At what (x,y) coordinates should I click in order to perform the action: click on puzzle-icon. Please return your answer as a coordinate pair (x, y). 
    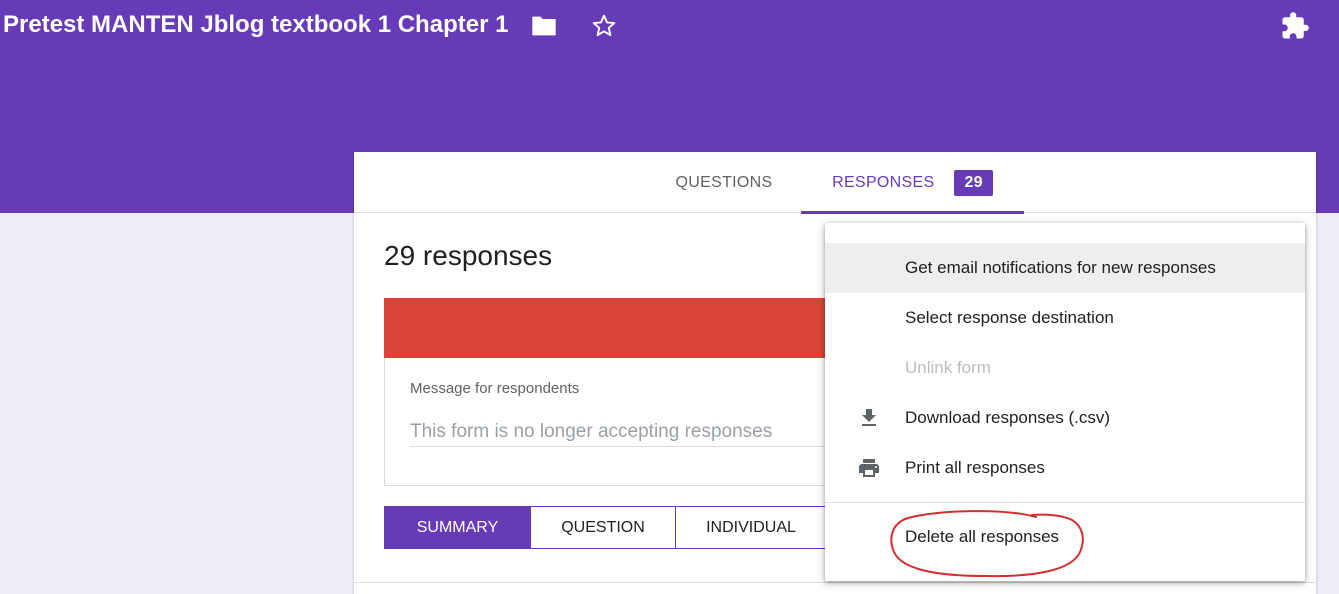
    Looking at the image, I should click on (1295, 26).